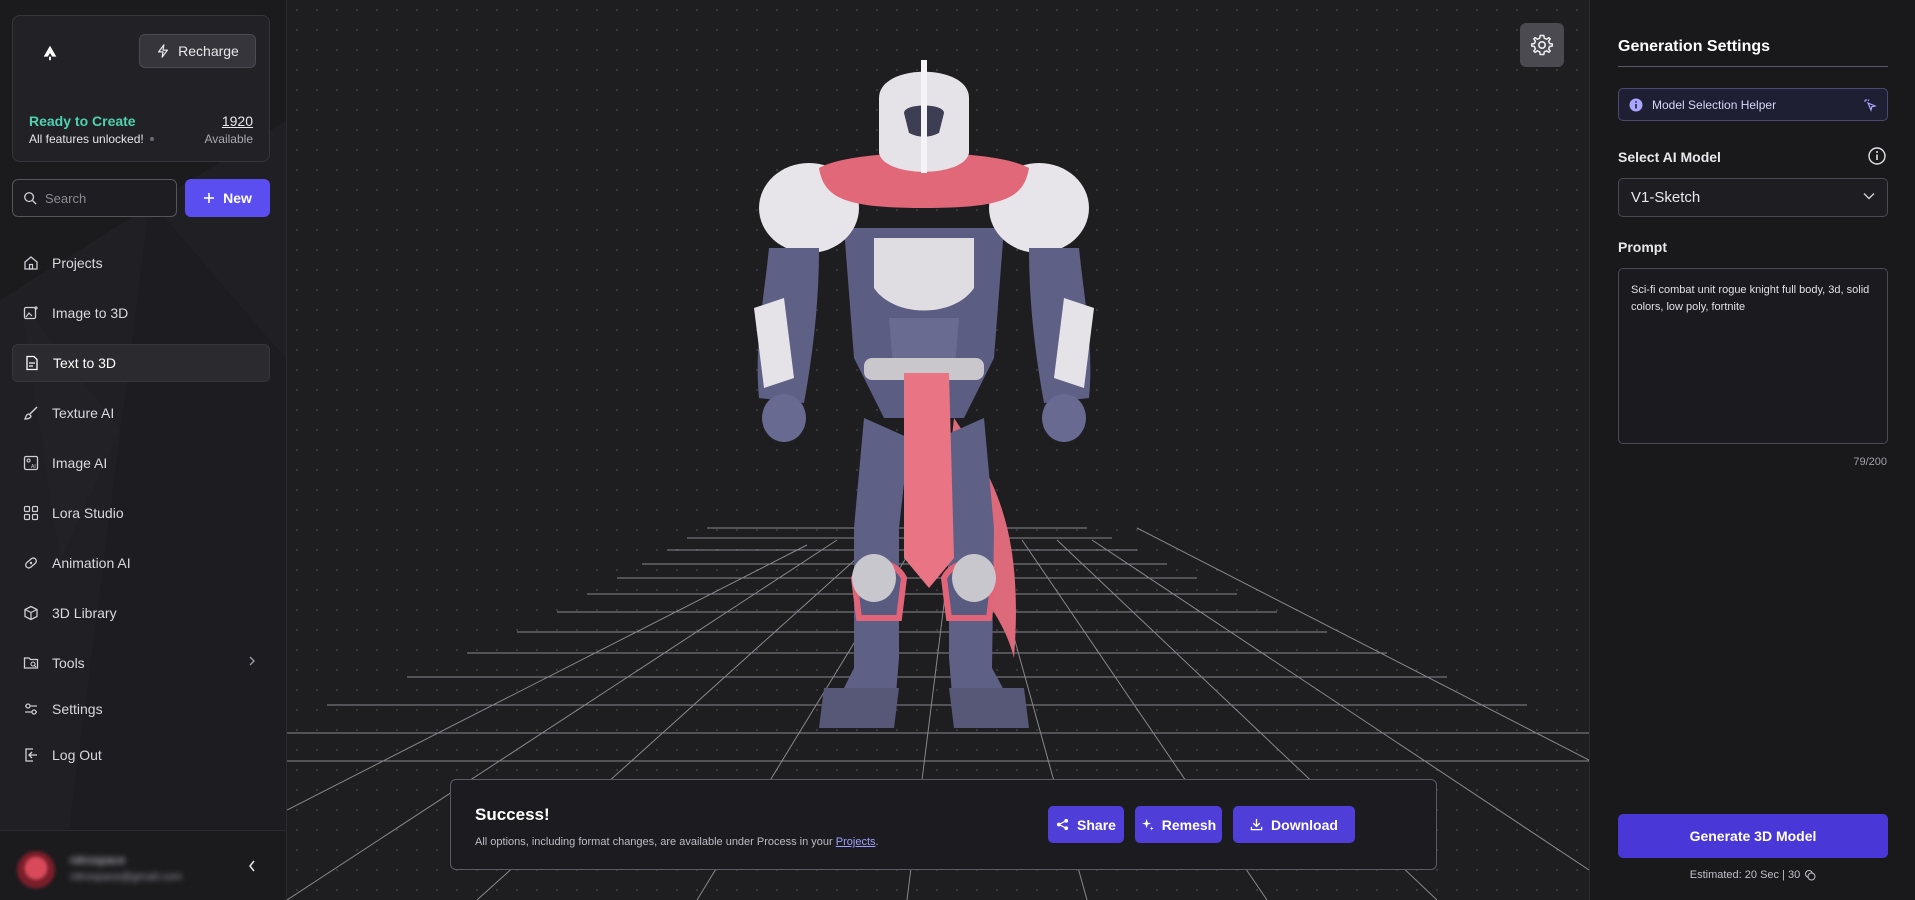 This screenshot has height=900, width=1915. I want to click on share-button: Share, so click(1086, 824).